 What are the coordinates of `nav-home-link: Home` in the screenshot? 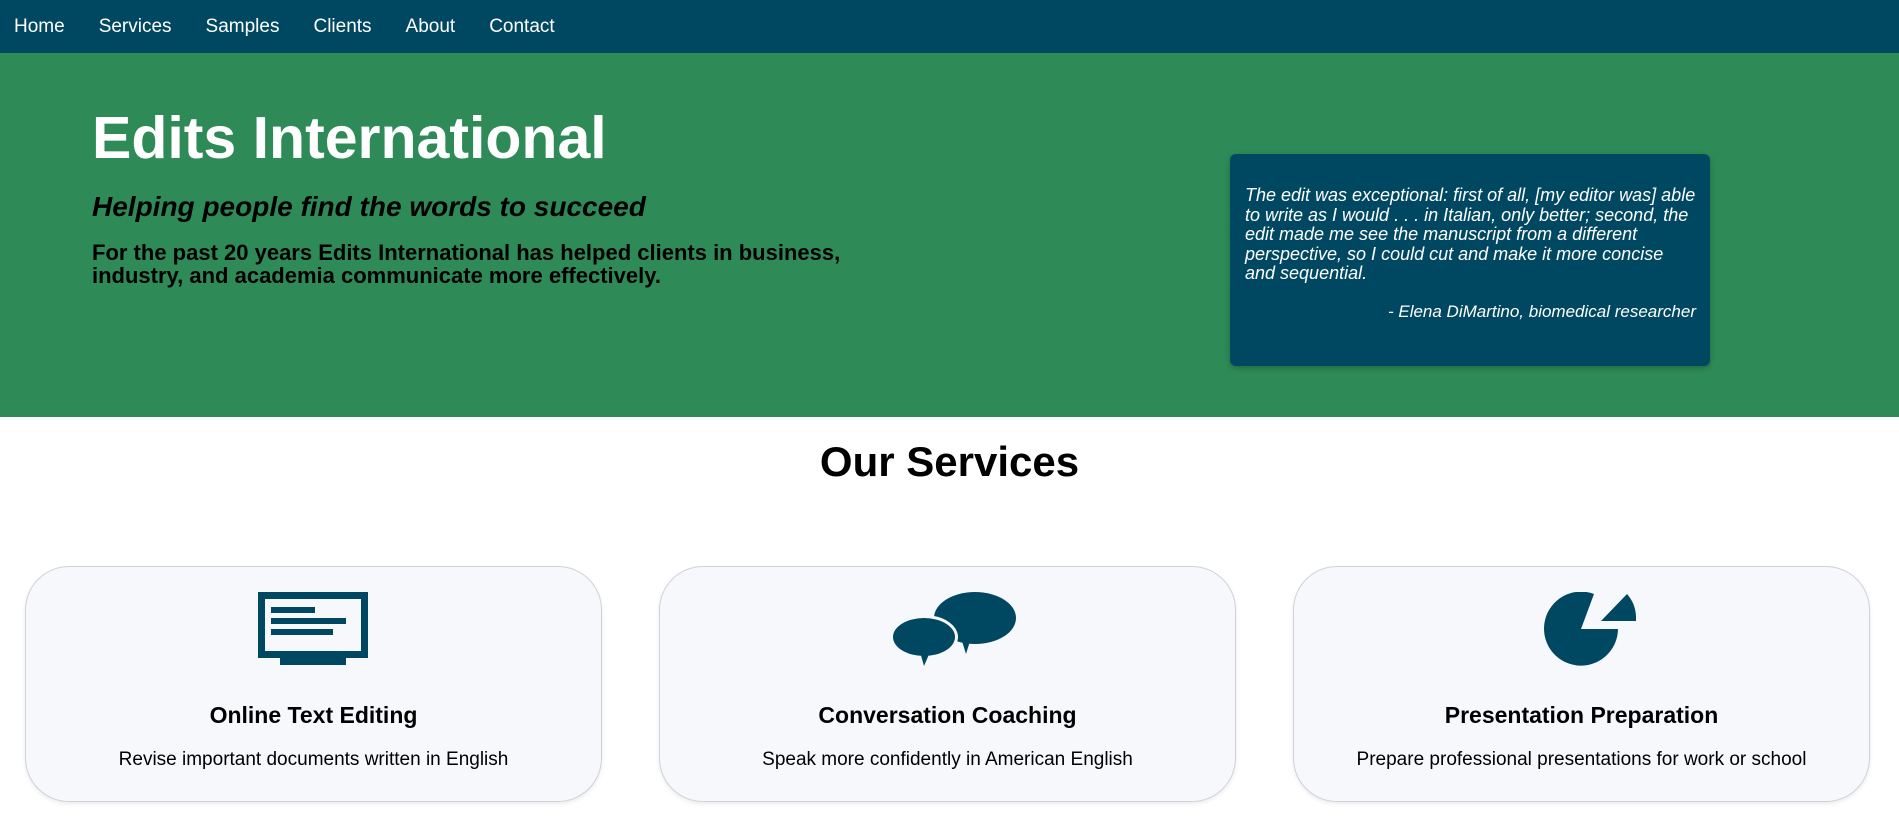 It's located at (39, 26).